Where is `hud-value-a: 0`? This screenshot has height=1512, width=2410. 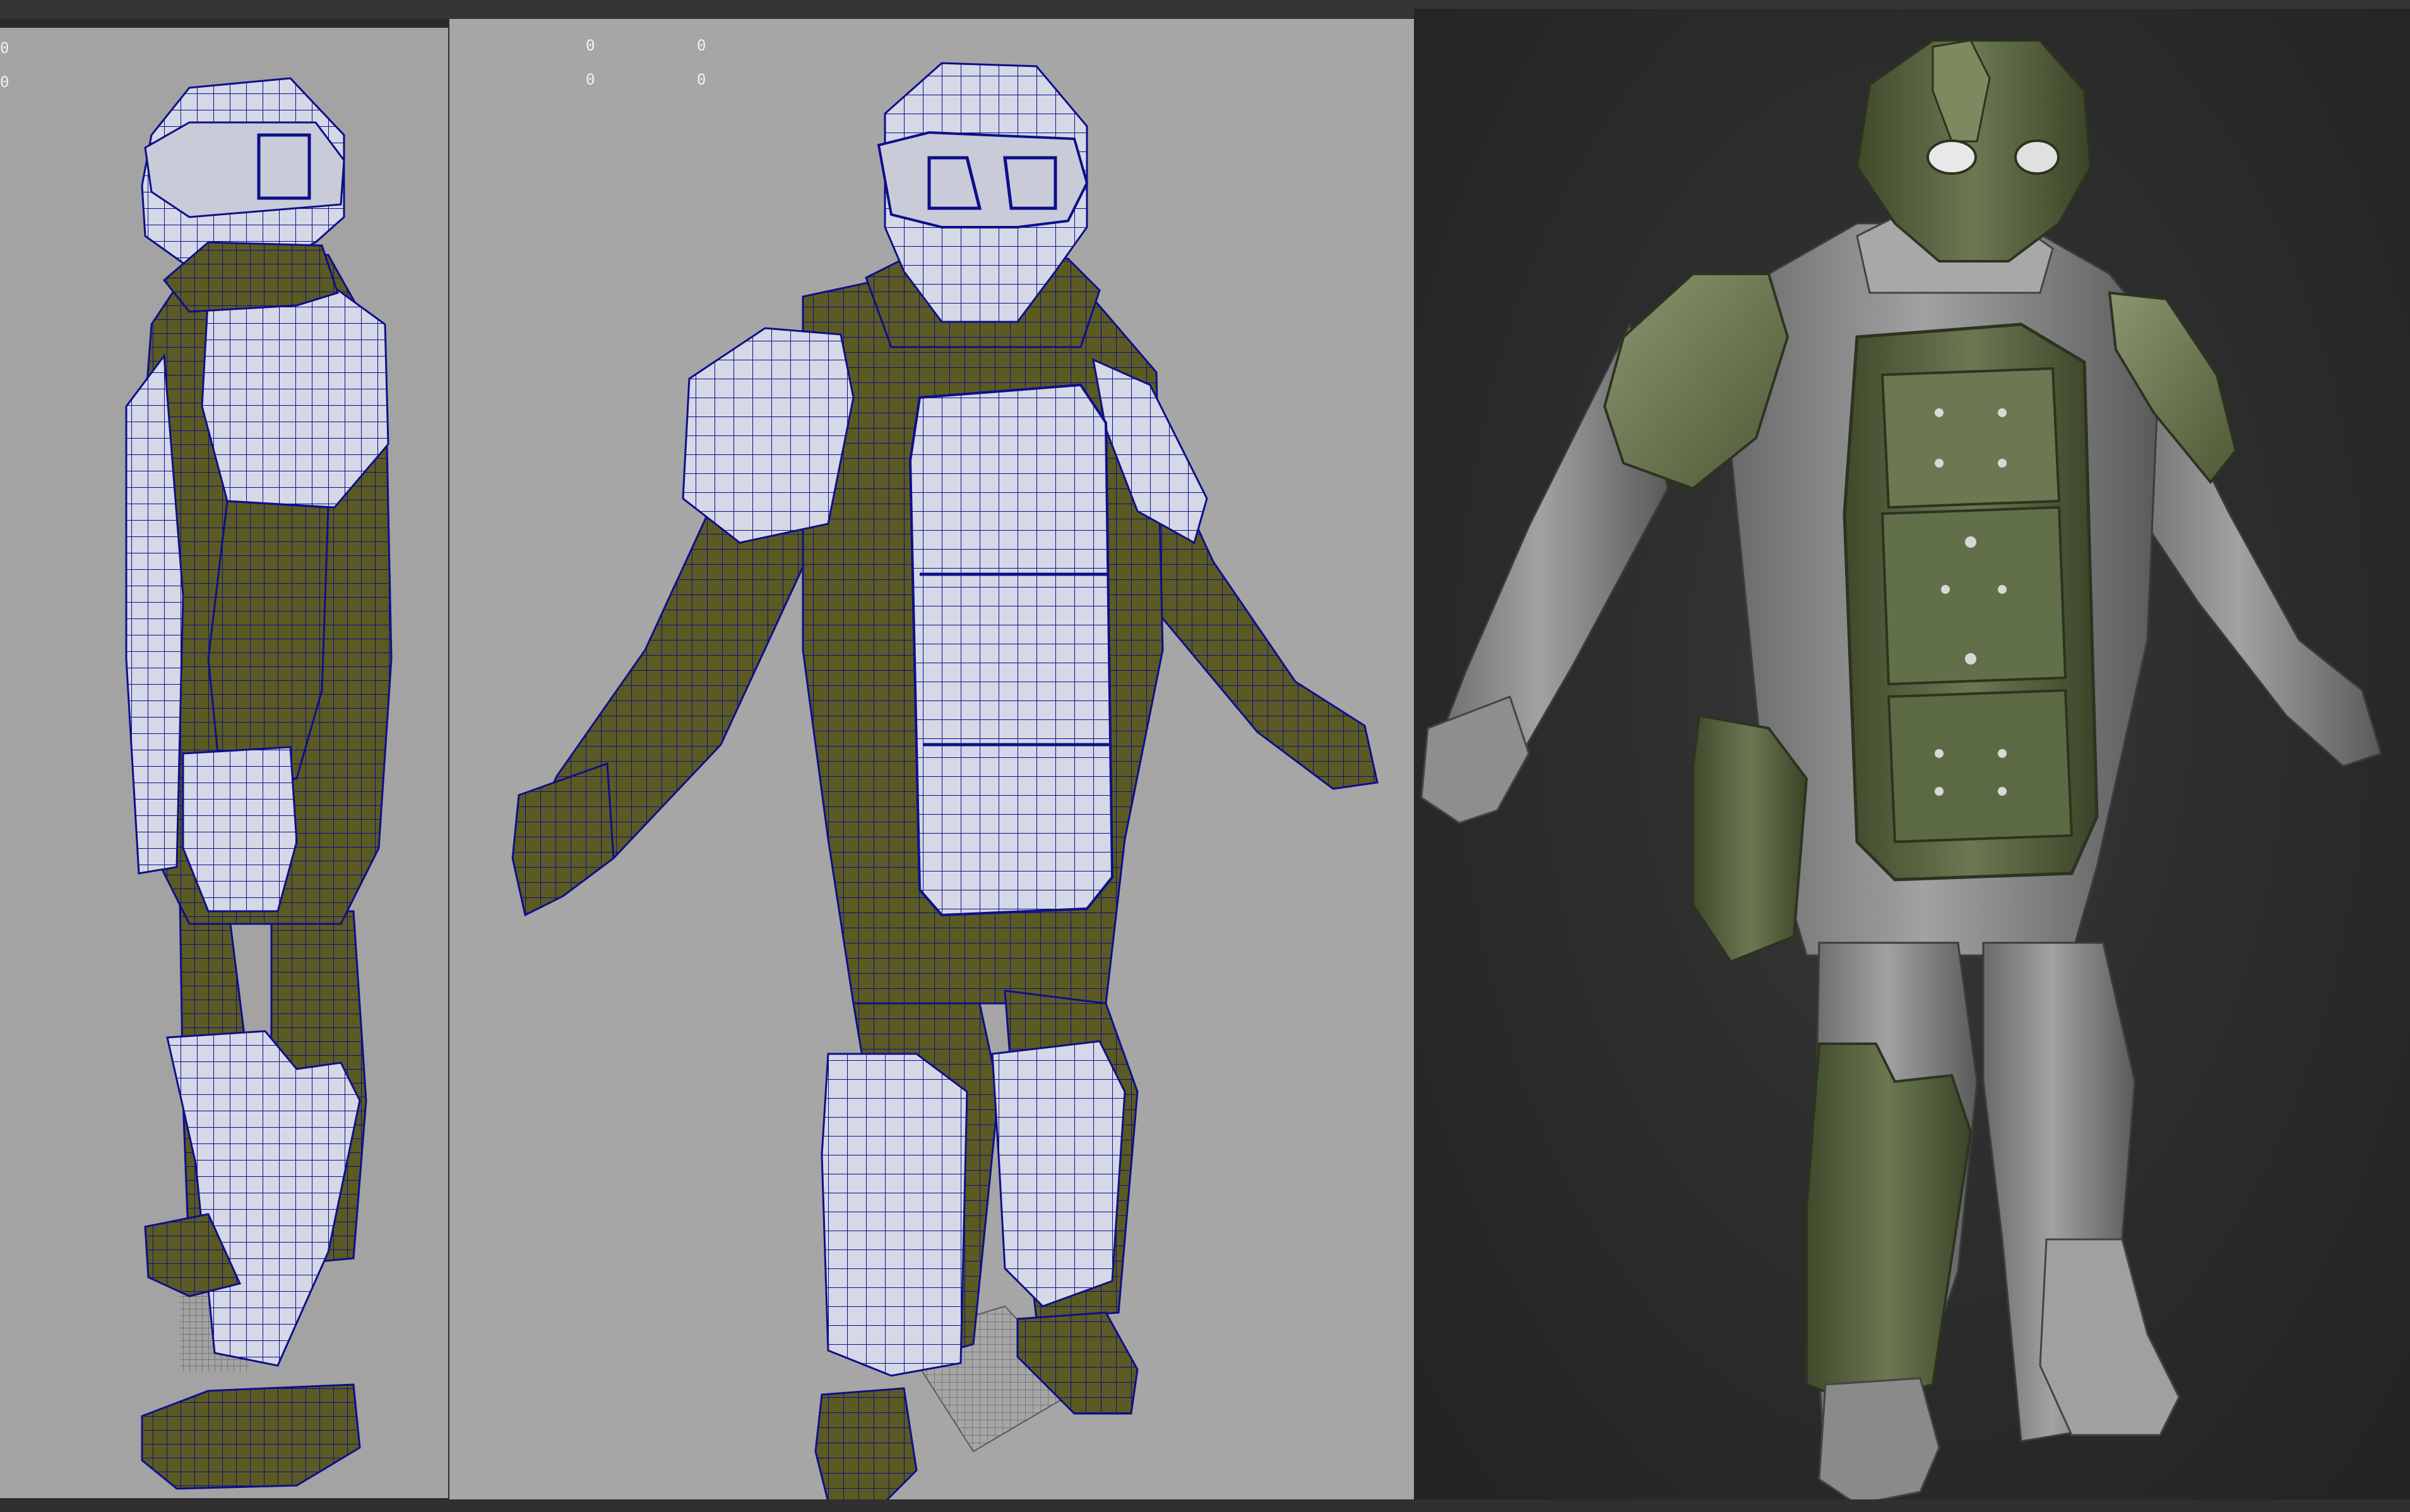
hud-value-a: 0 is located at coordinates (590, 45).